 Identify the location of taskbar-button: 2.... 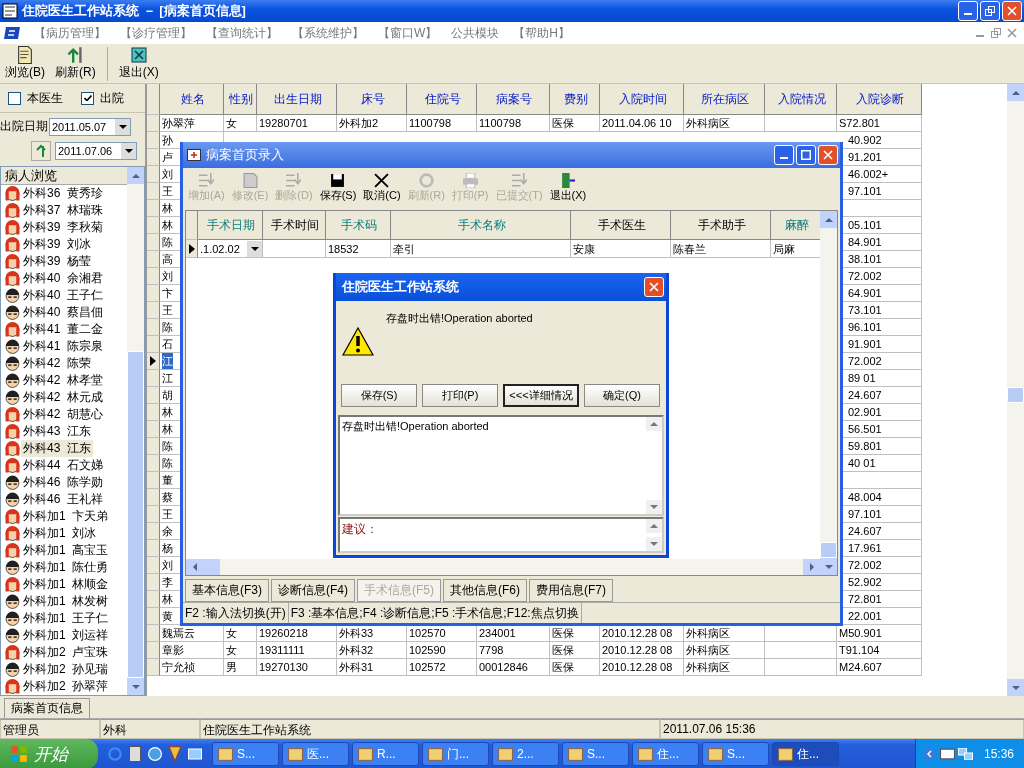
(525, 754).